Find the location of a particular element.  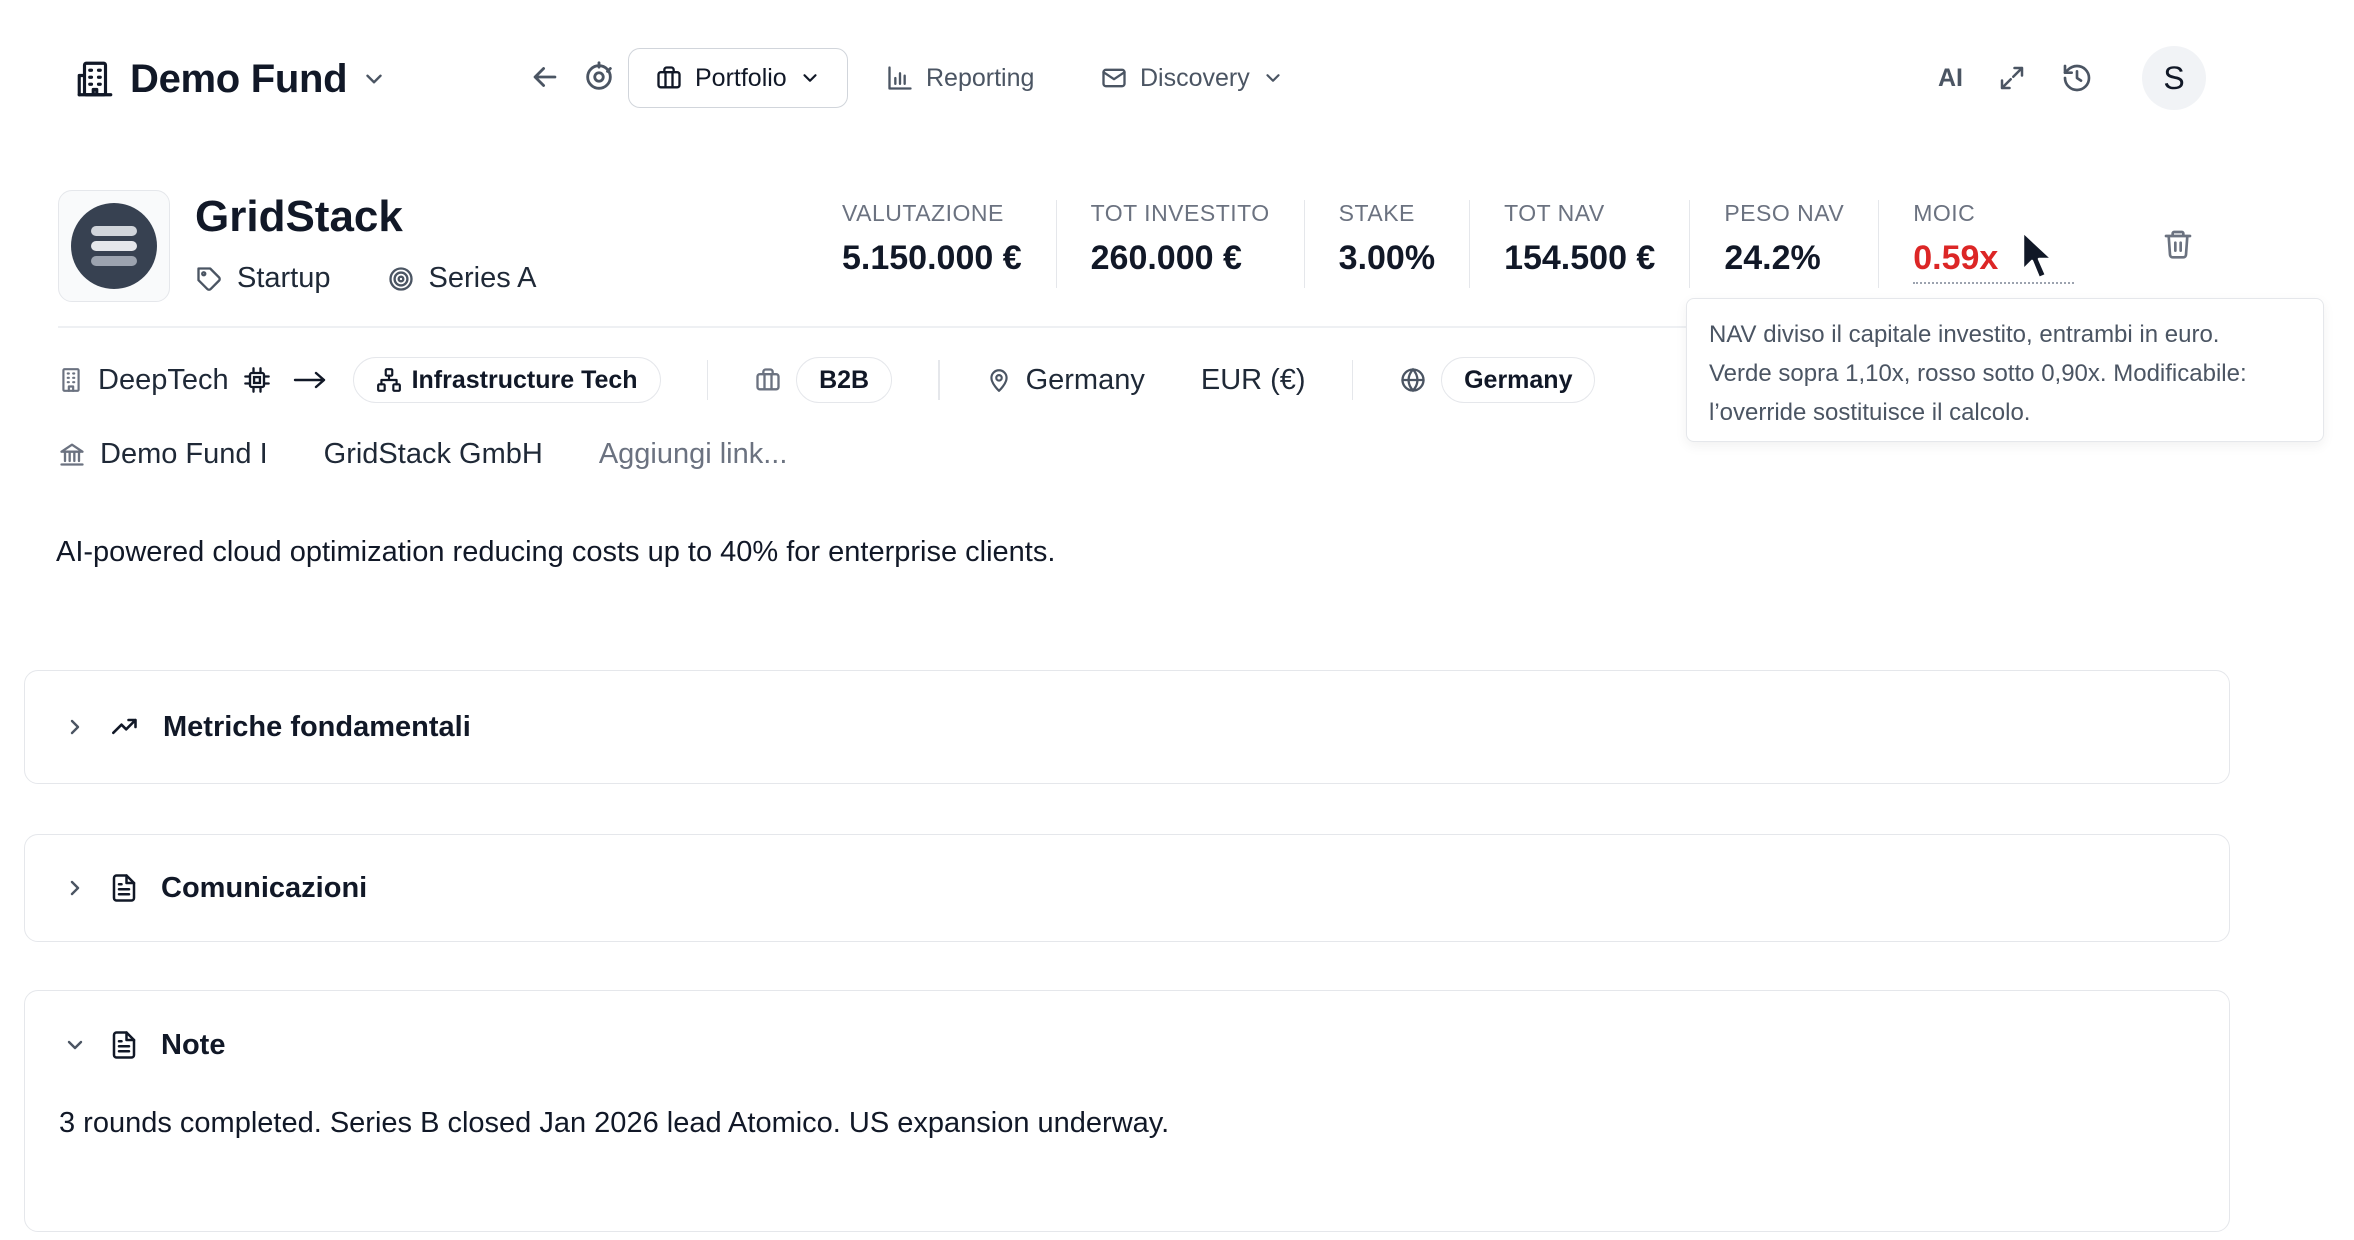

company-stage: Series A is located at coordinates (462, 278).